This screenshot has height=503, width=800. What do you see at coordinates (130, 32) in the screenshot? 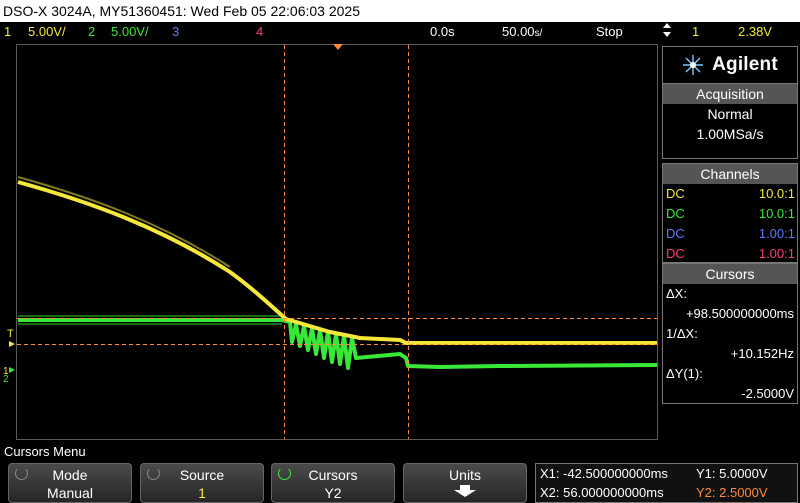
I see `ch2-scale: 5.00V/` at bounding box center [130, 32].